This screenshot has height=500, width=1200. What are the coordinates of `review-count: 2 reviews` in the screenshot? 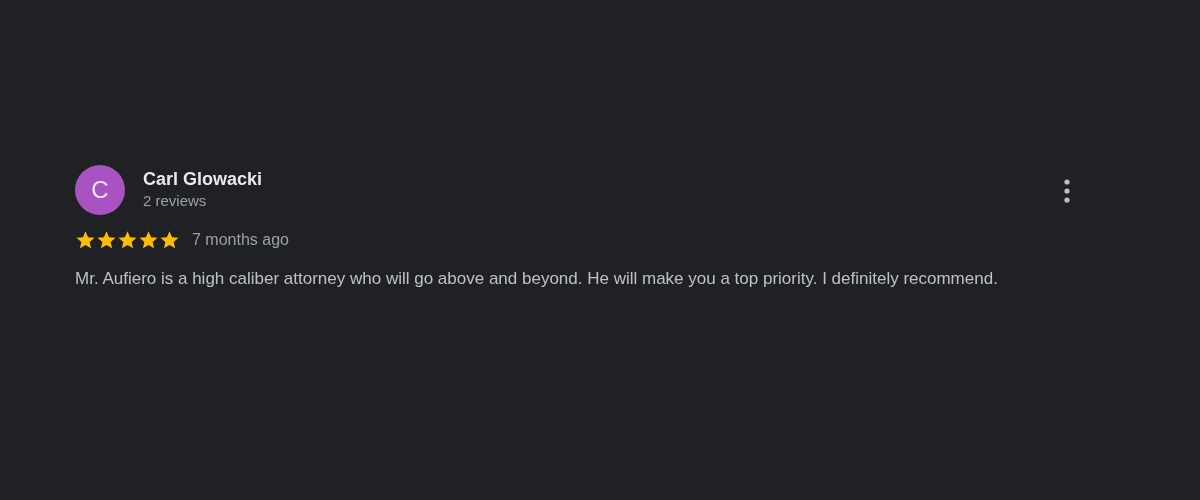 It's located at (175, 201).